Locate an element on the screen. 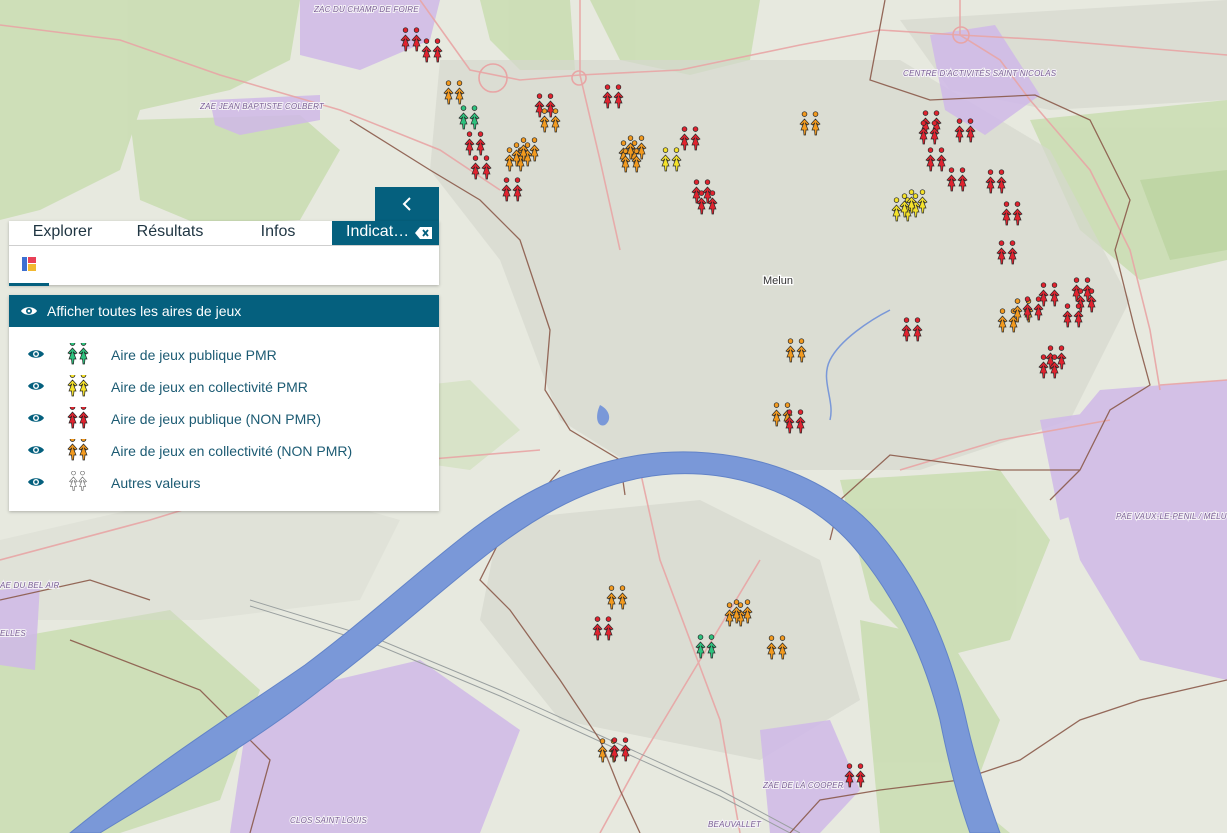 Image resolution: width=1227 pixels, height=833 pixels. legend-item-label: Aire de jeux en collectivité (NON PMR) is located at coordinates (232, 451).